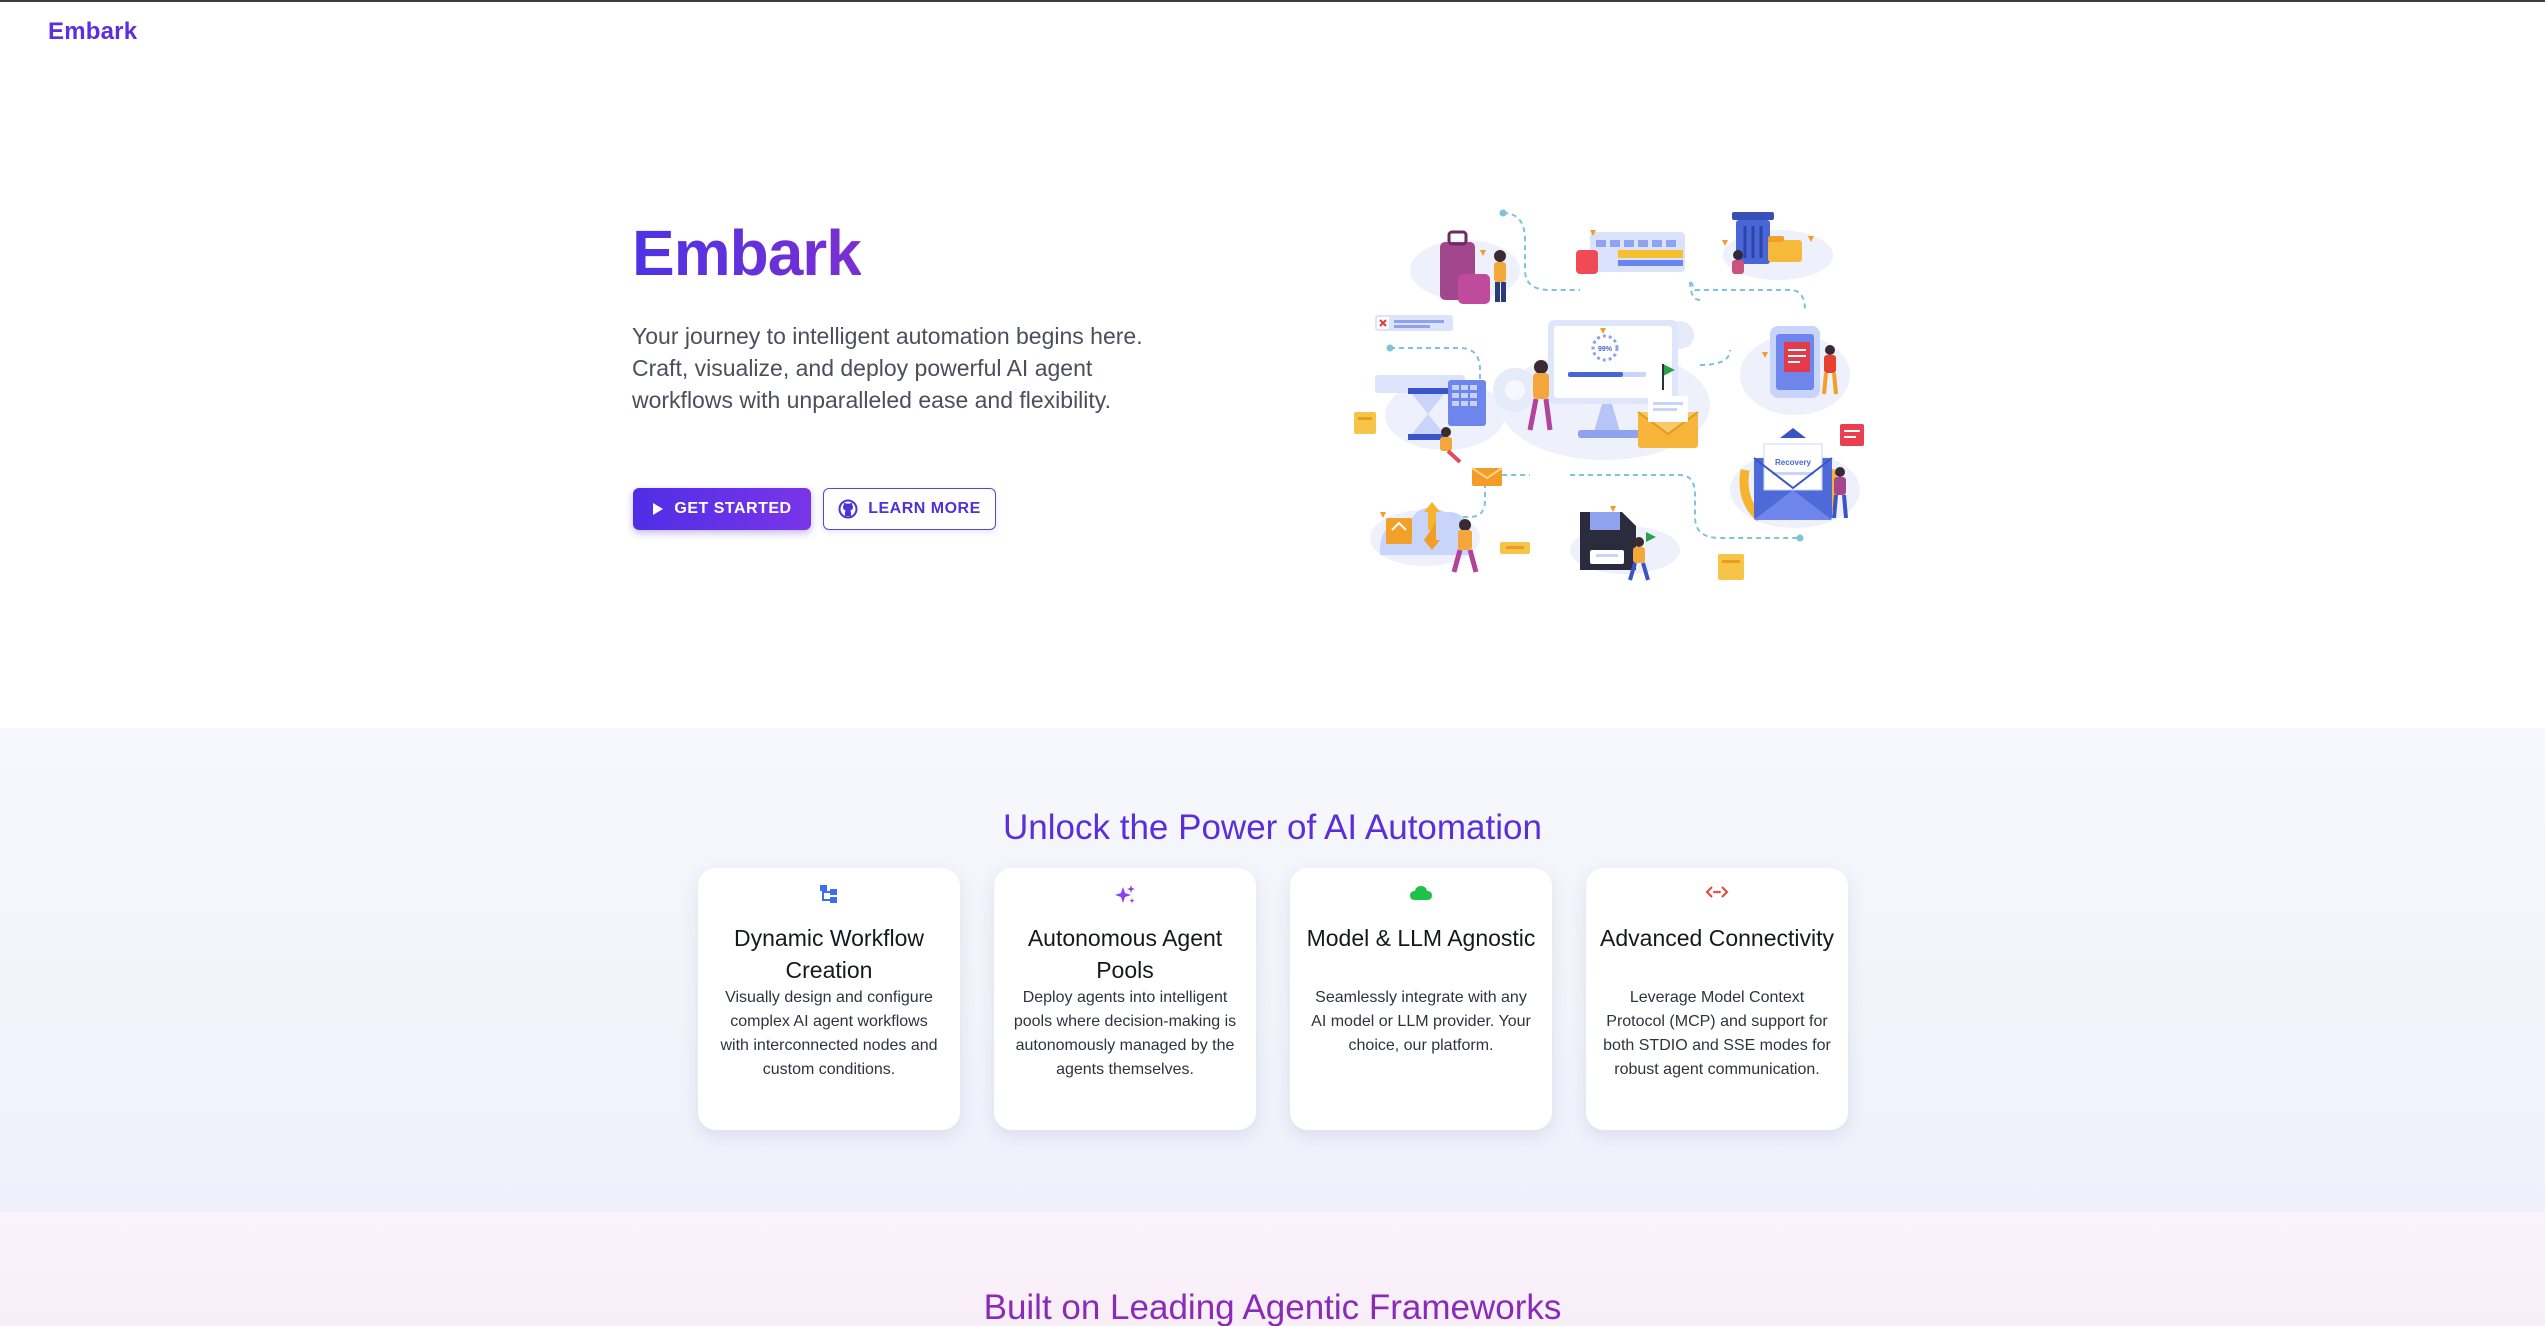 The image size is (2545, 1326). Describe the element at coordinates (1272, 1307) in the screenshot. I see `frameworks-title: Built on Leading Agentic Frameworks` at that location.